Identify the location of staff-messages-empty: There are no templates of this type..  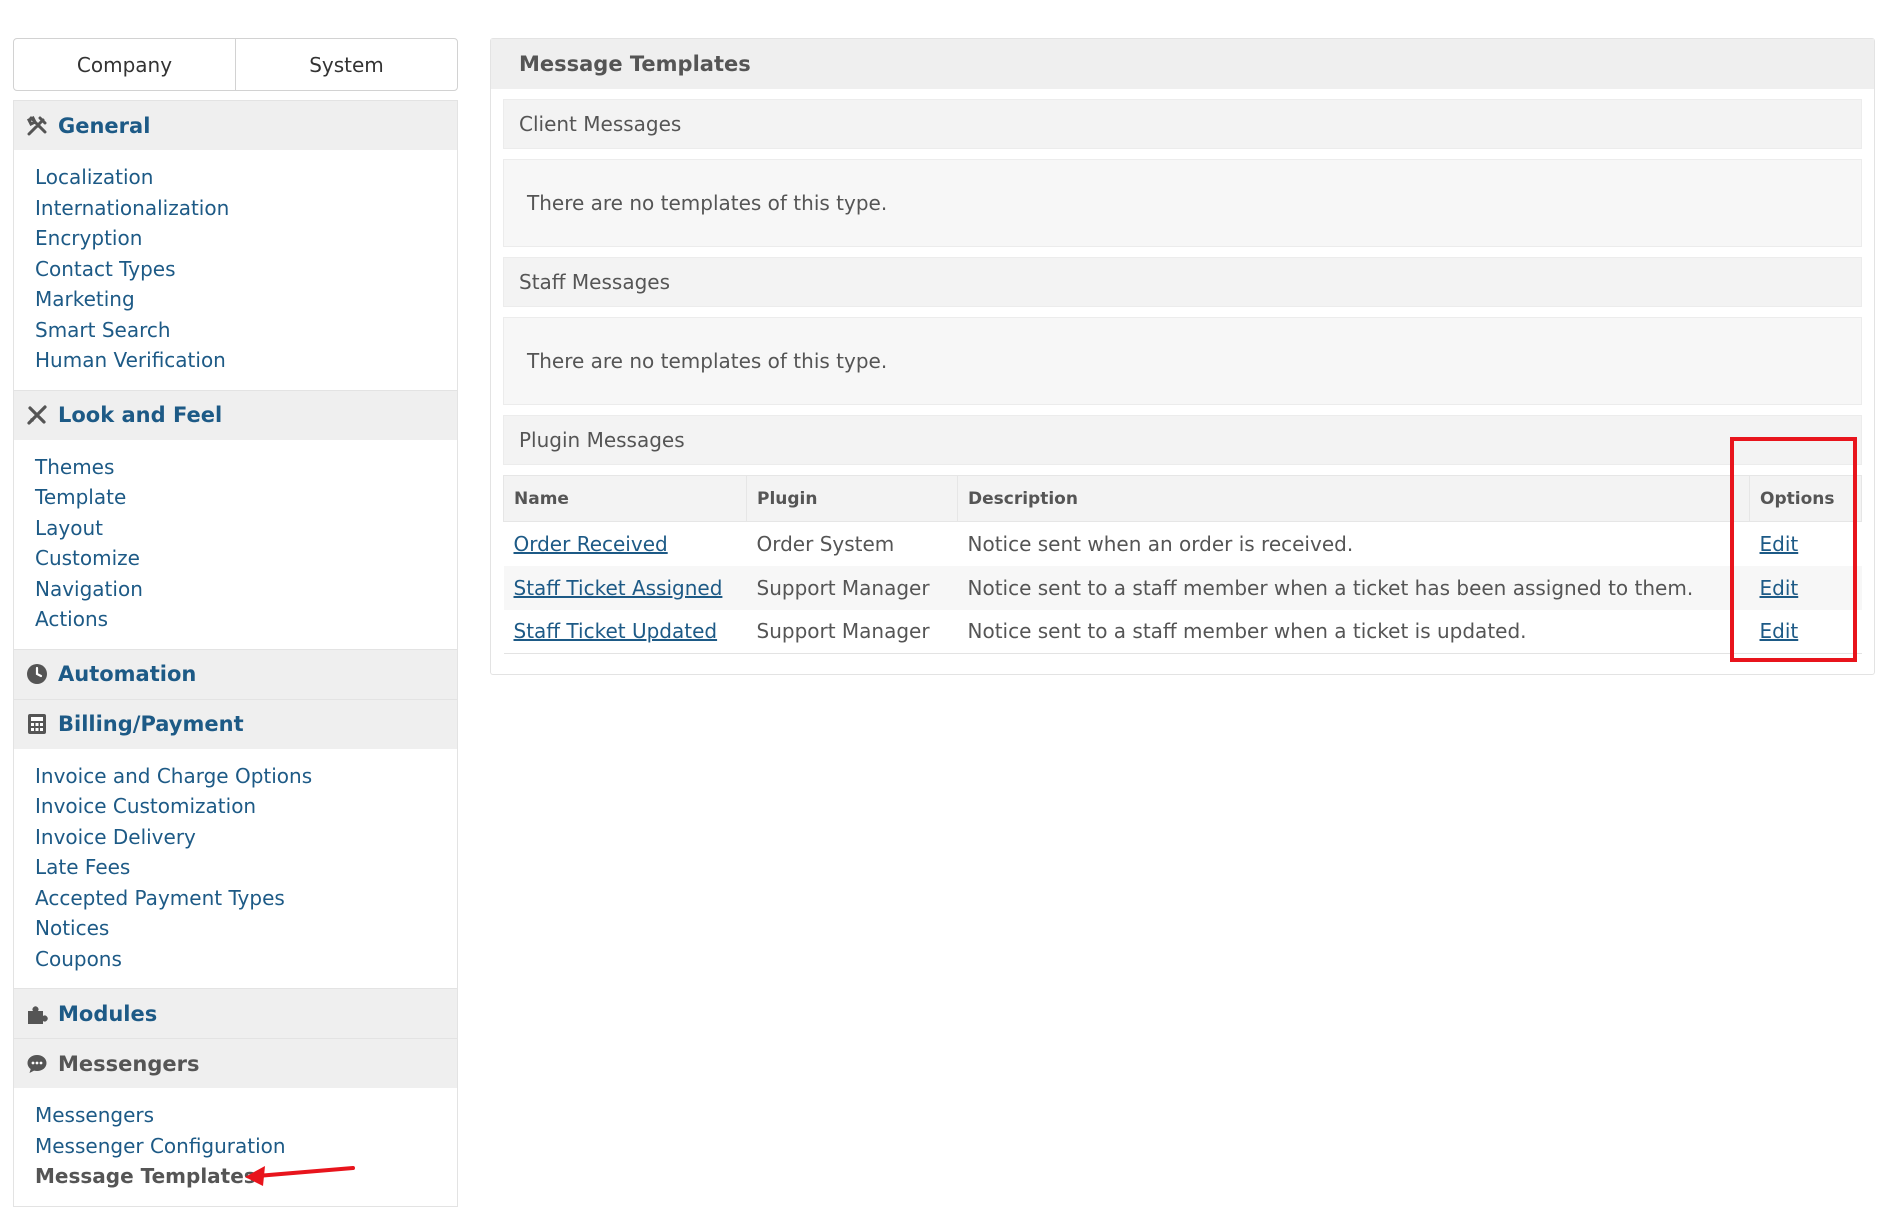
(1182, 361).